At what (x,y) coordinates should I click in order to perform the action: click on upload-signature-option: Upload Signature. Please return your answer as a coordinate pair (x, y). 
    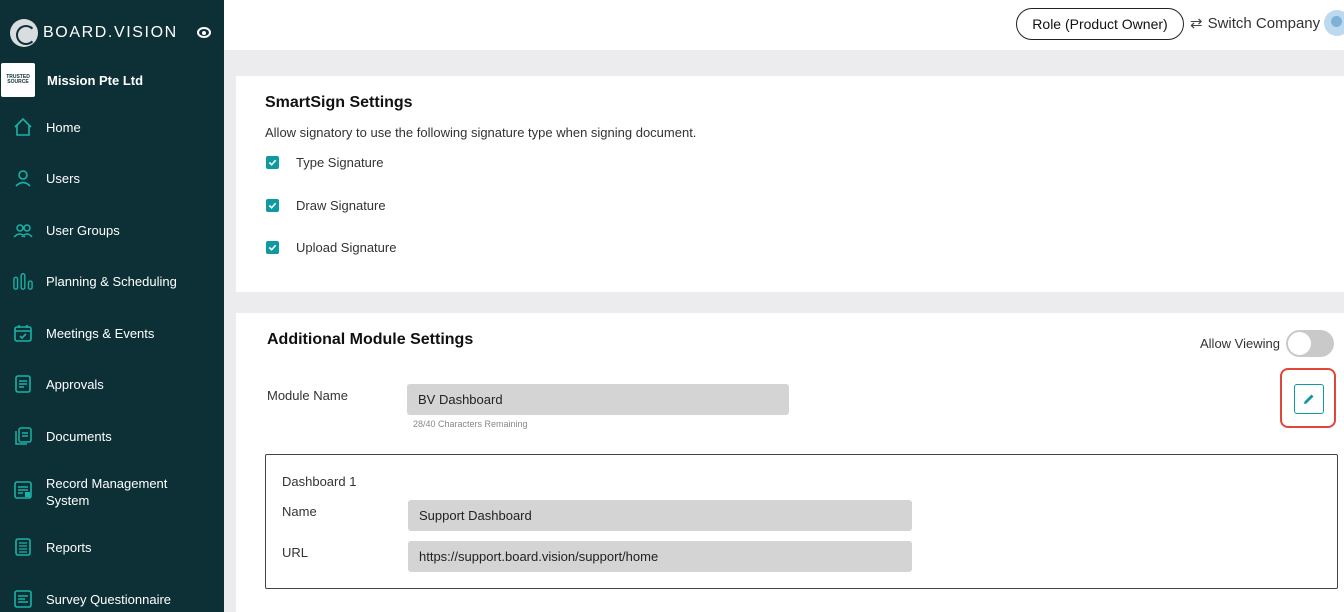
    Looking at the image, I should click on (331, 247).